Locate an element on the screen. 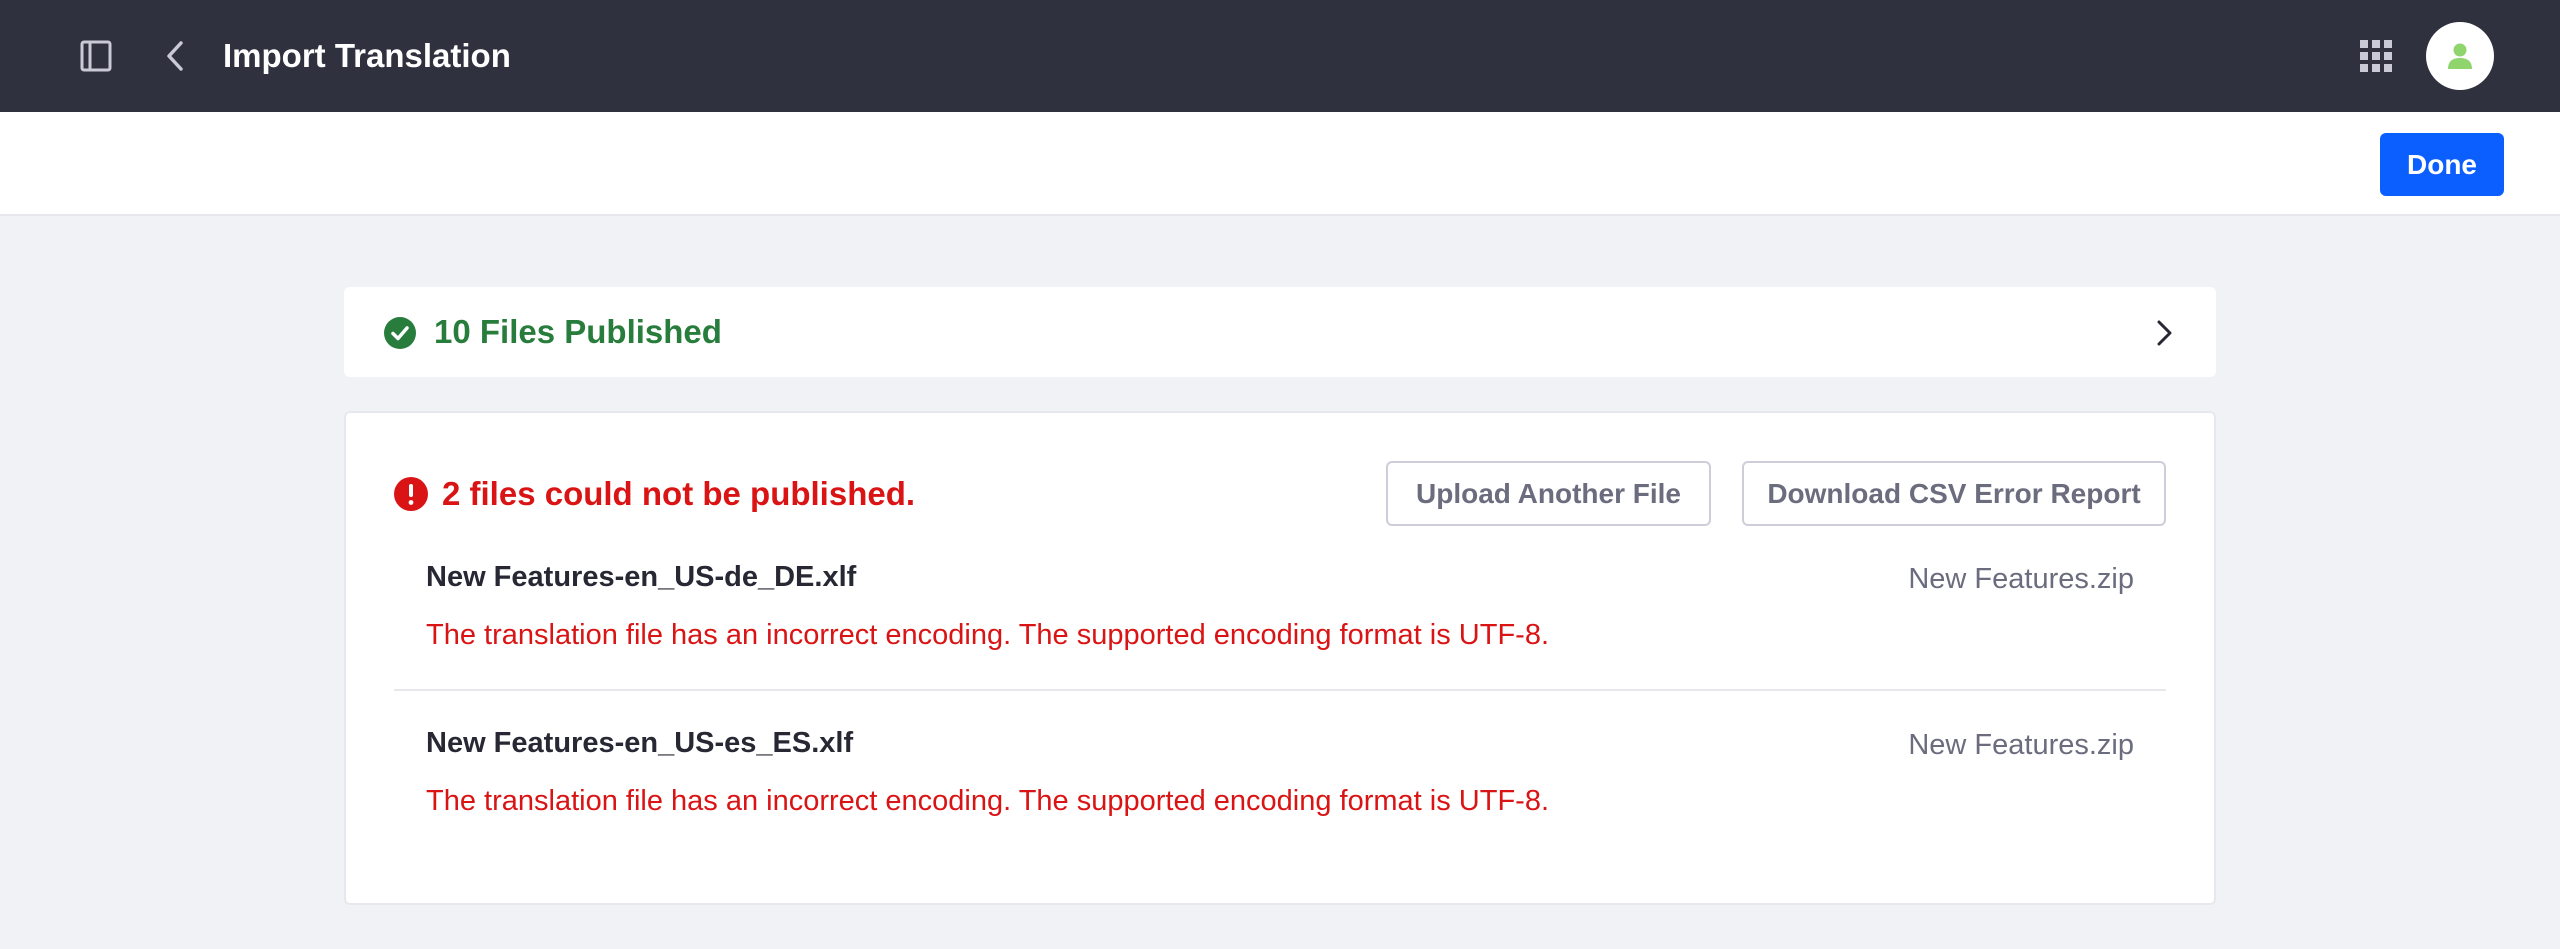 This screenshot has width=2560, height=949. chevron-left-icon is located at coordinates (176, 56).